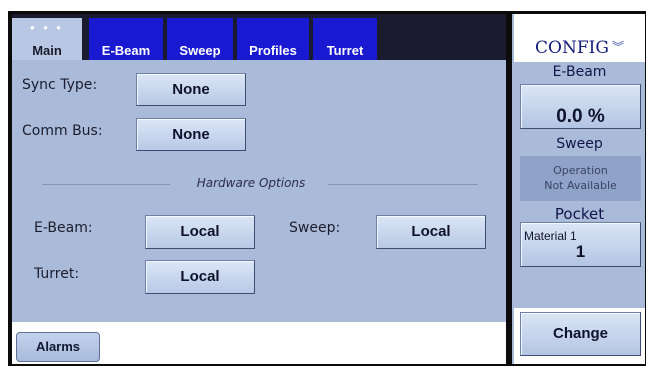  What do you see at coordinates (259, 343) in the screenshot?
I see `bottom-bar: Alarms` at bounding box center [259, 343].